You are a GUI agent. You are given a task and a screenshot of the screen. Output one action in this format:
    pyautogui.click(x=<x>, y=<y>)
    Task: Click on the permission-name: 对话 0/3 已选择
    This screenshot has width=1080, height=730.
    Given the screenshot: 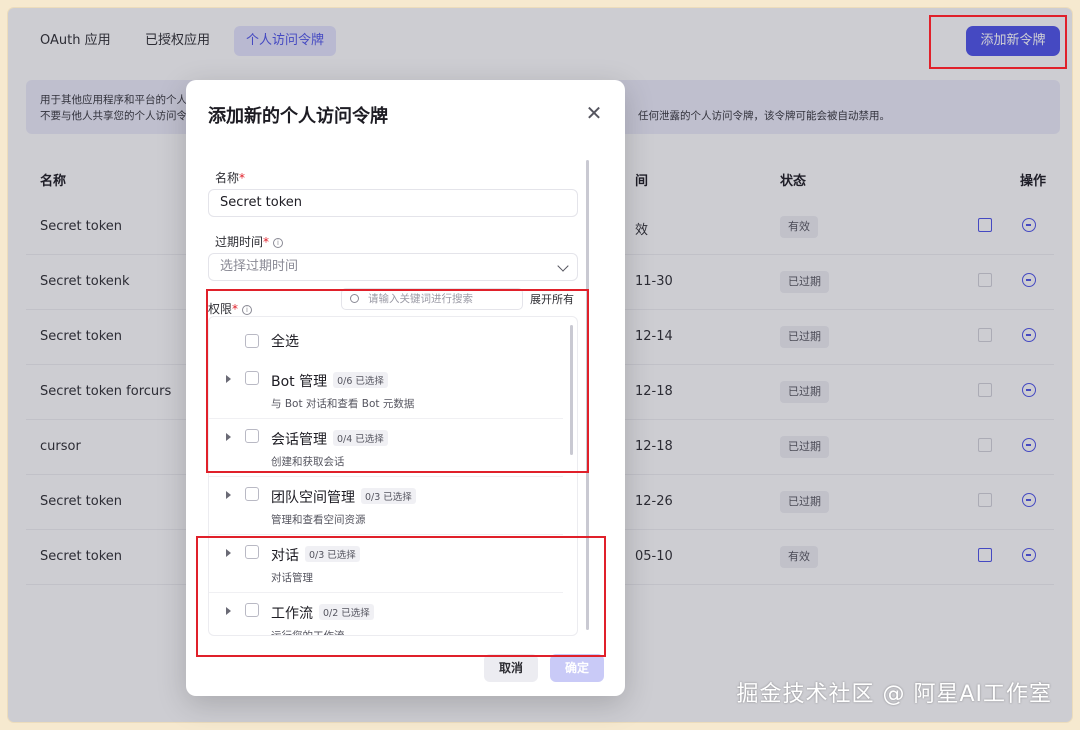 What is the action you would take?
    pyautogui.click(x=315, y=555)
    